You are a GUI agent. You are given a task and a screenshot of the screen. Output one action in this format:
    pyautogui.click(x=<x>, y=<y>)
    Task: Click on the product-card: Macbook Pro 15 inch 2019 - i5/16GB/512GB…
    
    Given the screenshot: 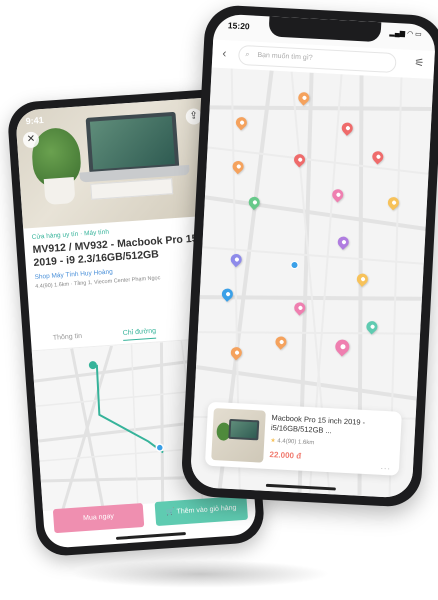 What is the action you would take?
    pyautogui.click(x=303, y=438)
    